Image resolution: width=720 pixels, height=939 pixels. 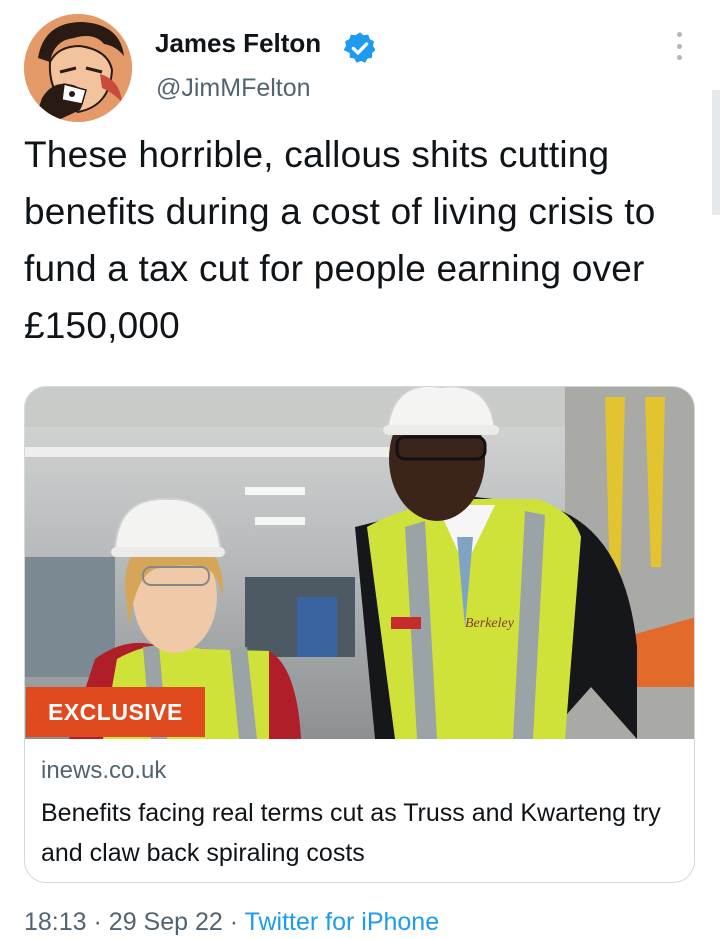 I want to click on scrollbar, so click(x=716, y=152).